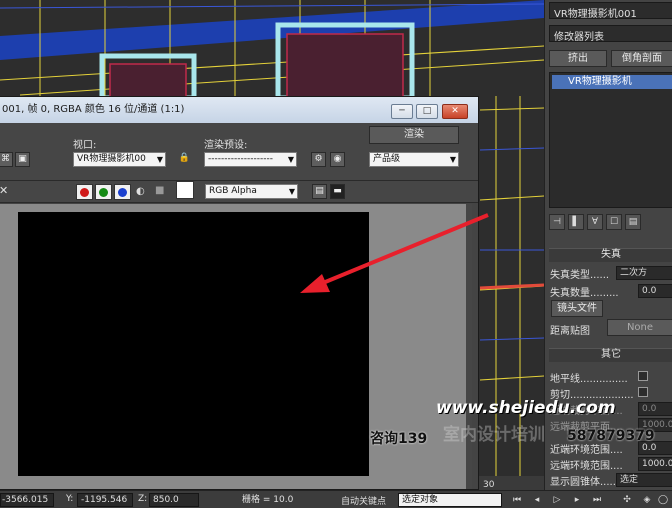 The image size is (672, 508). Describe the element at coordinates (363, 500) in the screenshot. I see `autokey-button: 自动关键点` at that location.